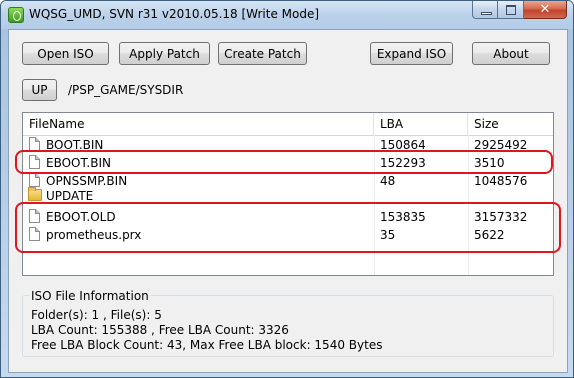 Image resolution: width=574 pixels, height=378 pixels. What do you see at coordinates (126, 90) in the screenshot?
I see `current-path: /PSP_GAME/SYSDIR` at bounding box center [126, 90].